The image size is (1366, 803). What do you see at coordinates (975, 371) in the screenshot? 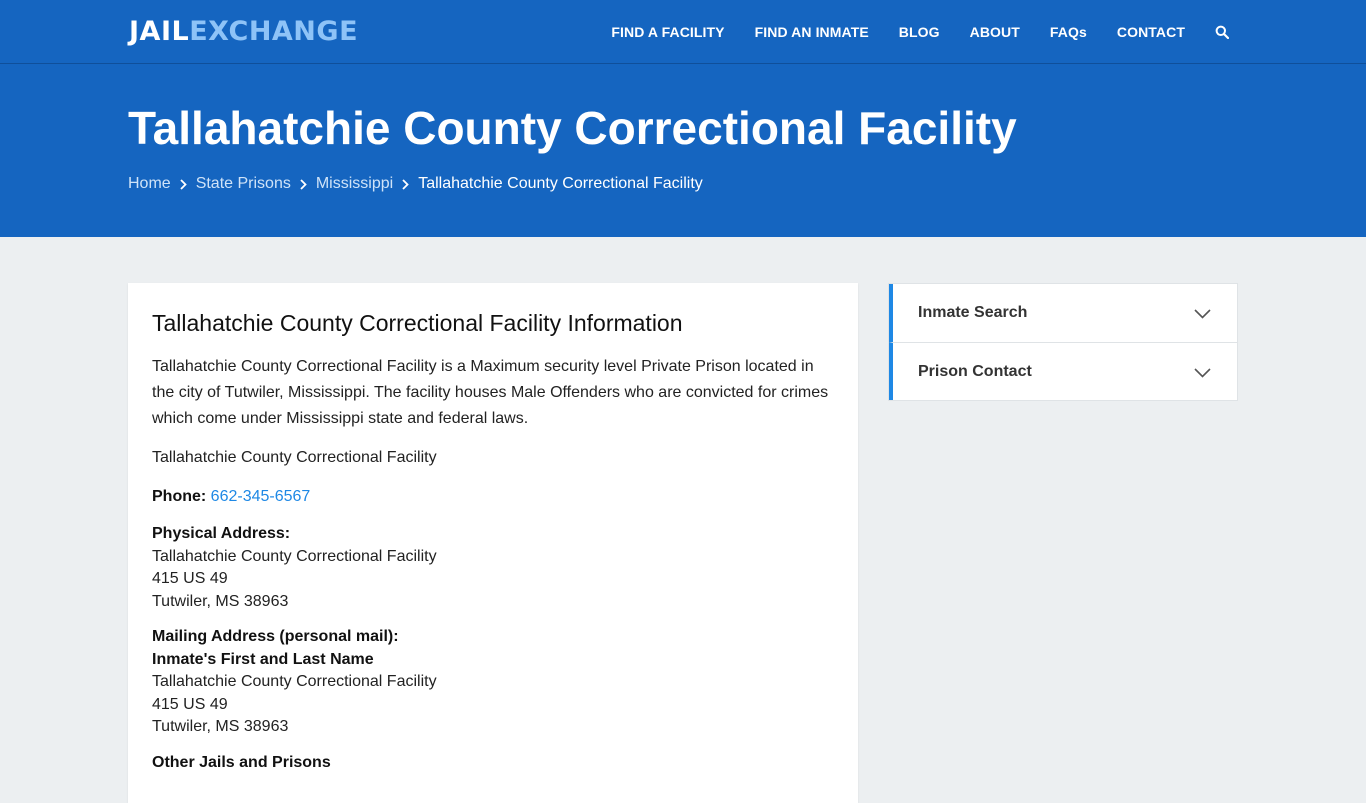
I see `accordion-label: Prison Contact` at bounding box center [975, 371].